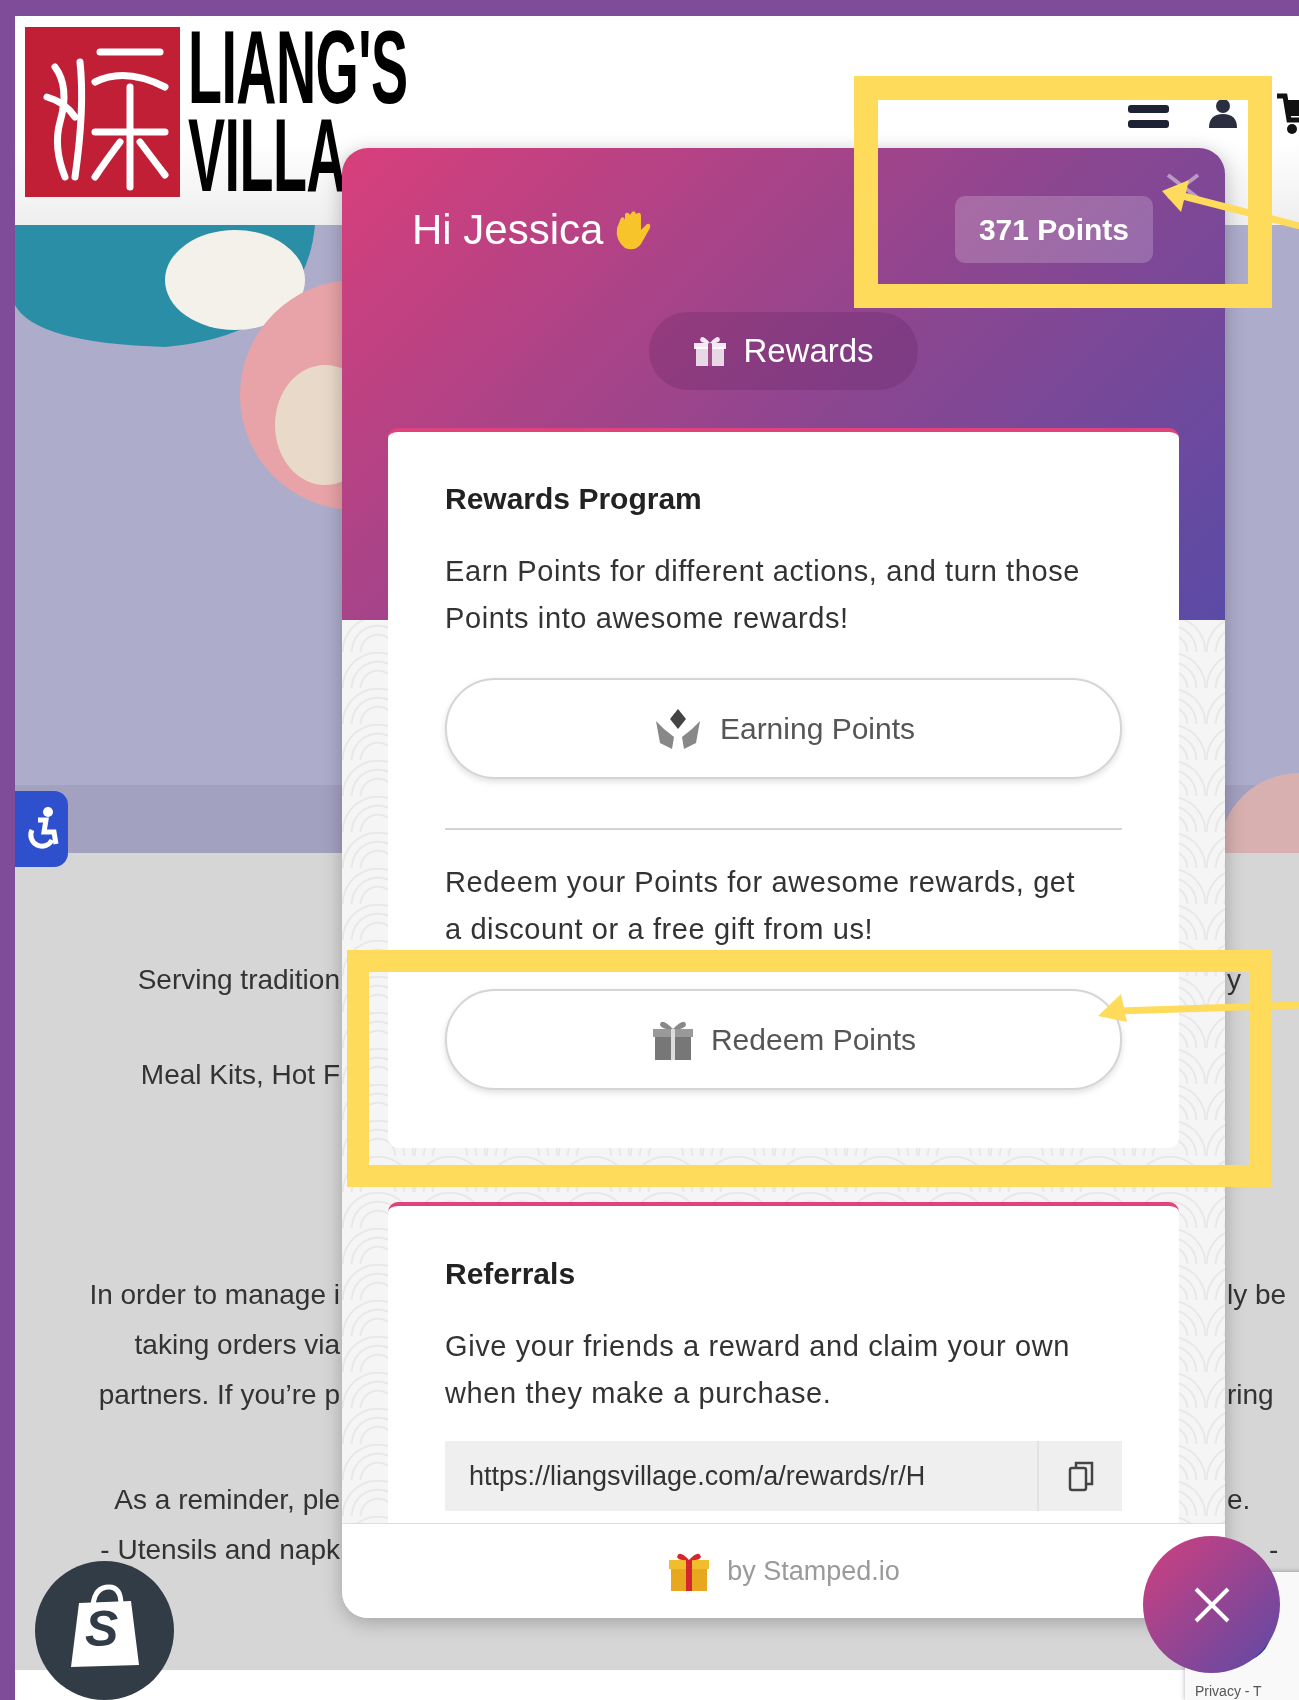  What do you see at coordinates (219, 1394) in the screenshot?
I see `body-text: partners. If you’re p` at bounding box center [219, 1394].